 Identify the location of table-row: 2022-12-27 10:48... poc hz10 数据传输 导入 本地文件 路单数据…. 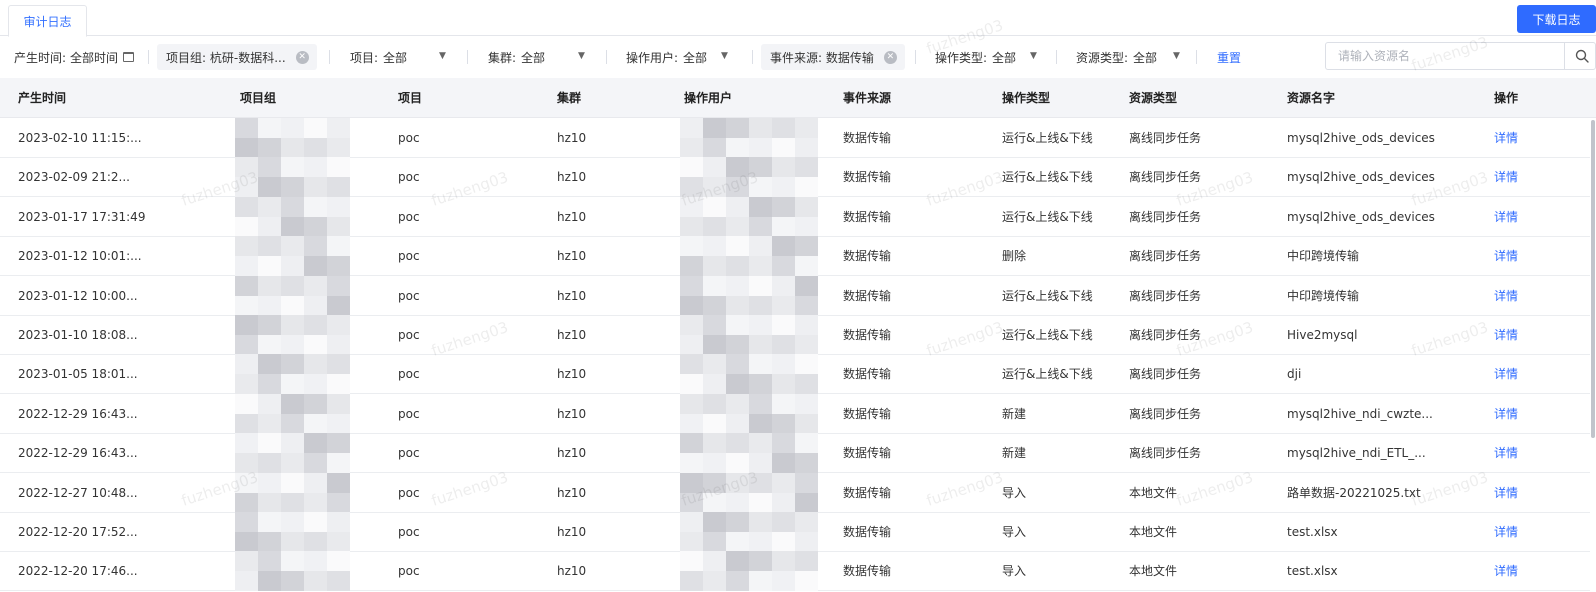
(795, 492).